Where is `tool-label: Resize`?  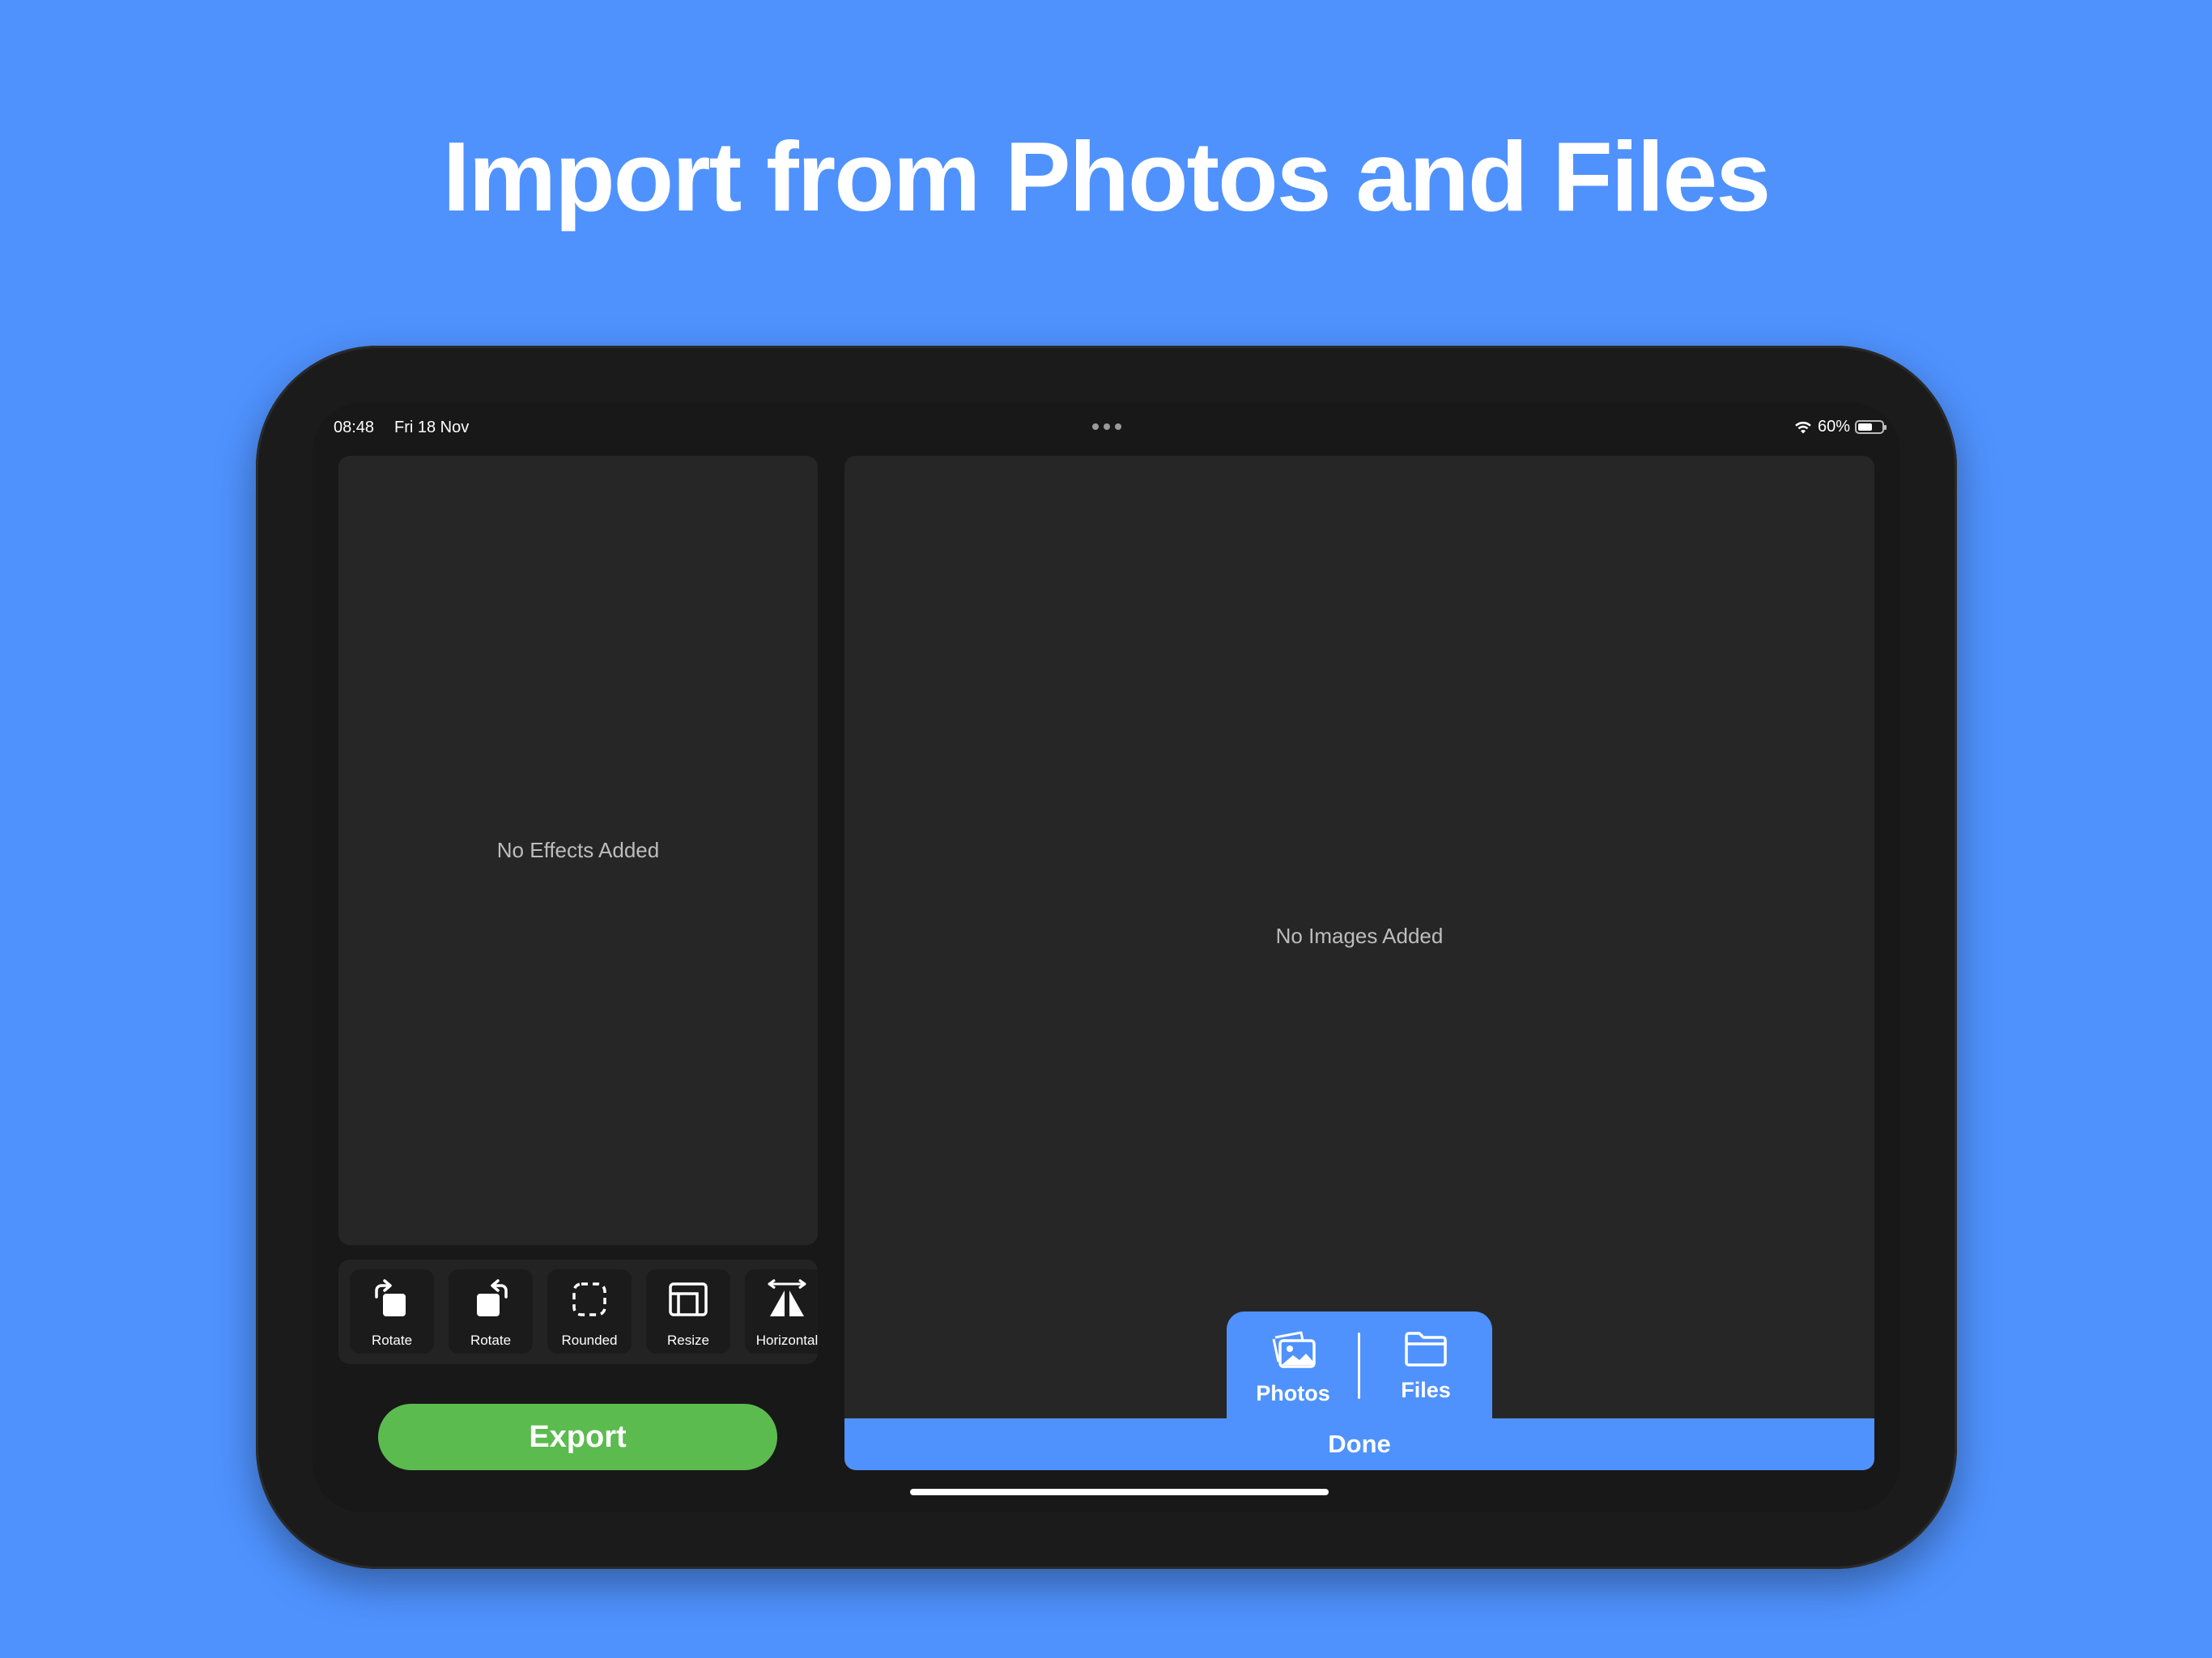 tool-label: Resize is located at coordinates (688, 1340).